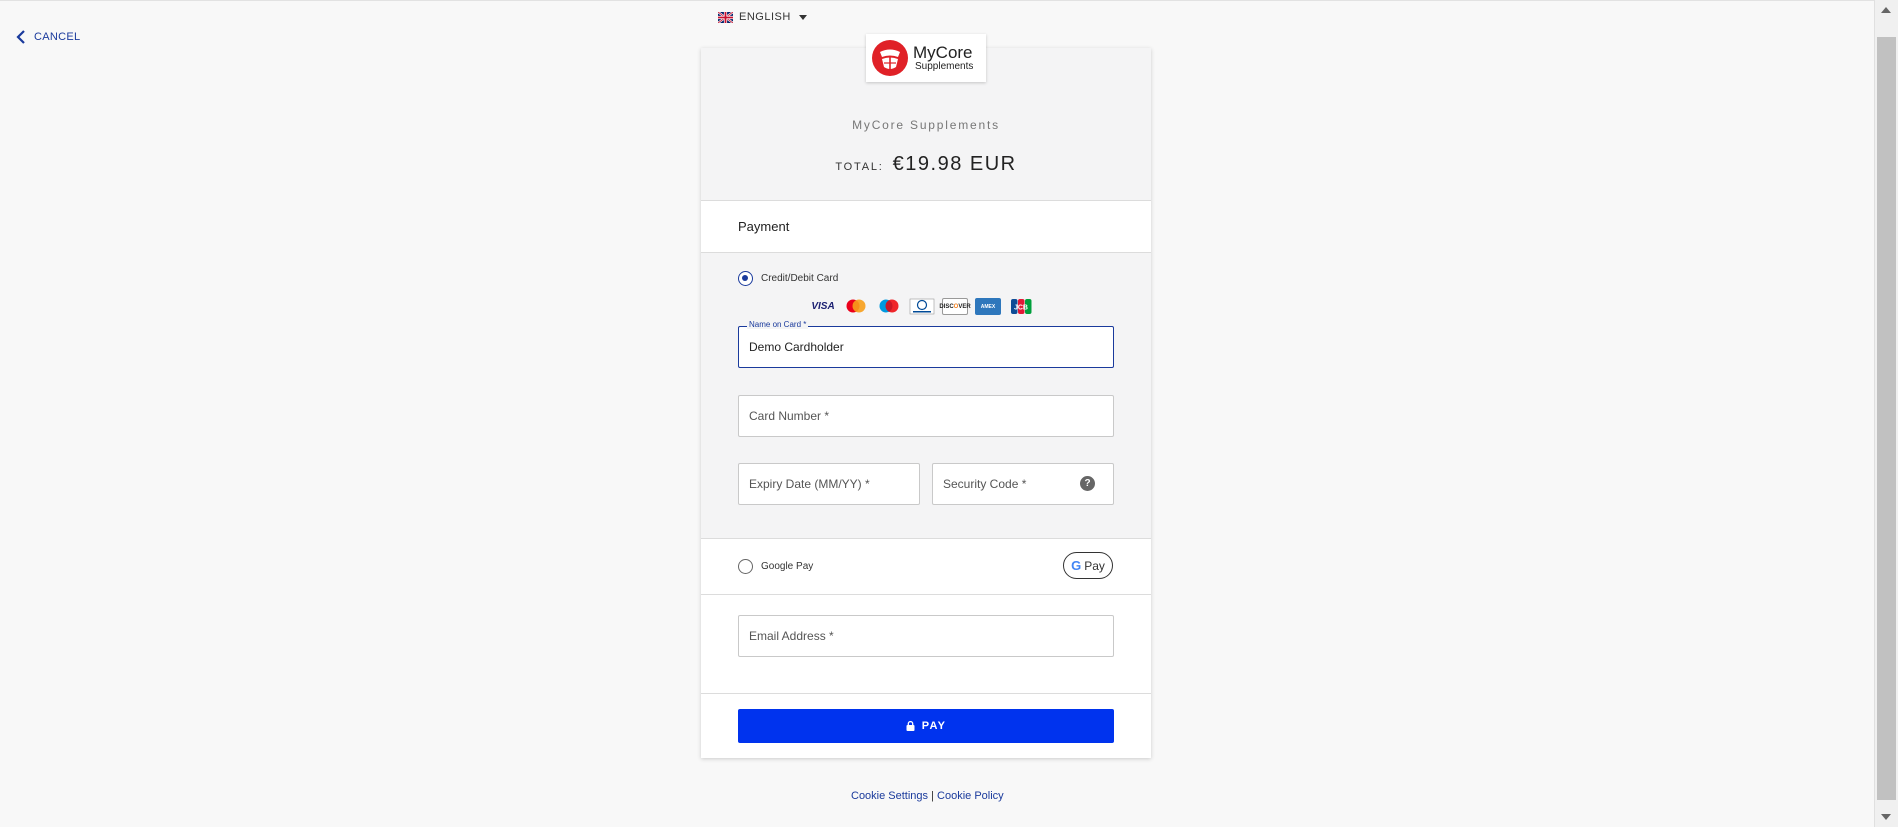 This screenshot has width=1898, height=827. I want to click on card-brands: VISA DISC O VER AMEX JCB, so click(922, 306).